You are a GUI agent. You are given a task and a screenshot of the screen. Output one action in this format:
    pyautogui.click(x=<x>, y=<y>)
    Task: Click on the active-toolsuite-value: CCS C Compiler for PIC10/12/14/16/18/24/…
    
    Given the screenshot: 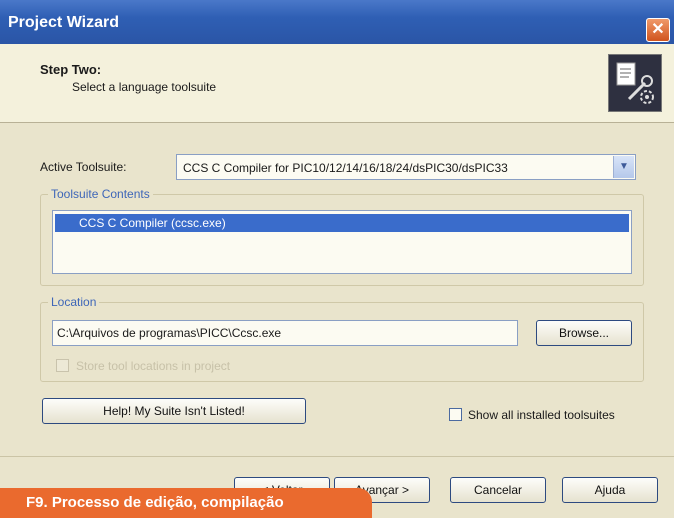 What is the action you would take?
    pyautogui.click(x=345, y=168)
    